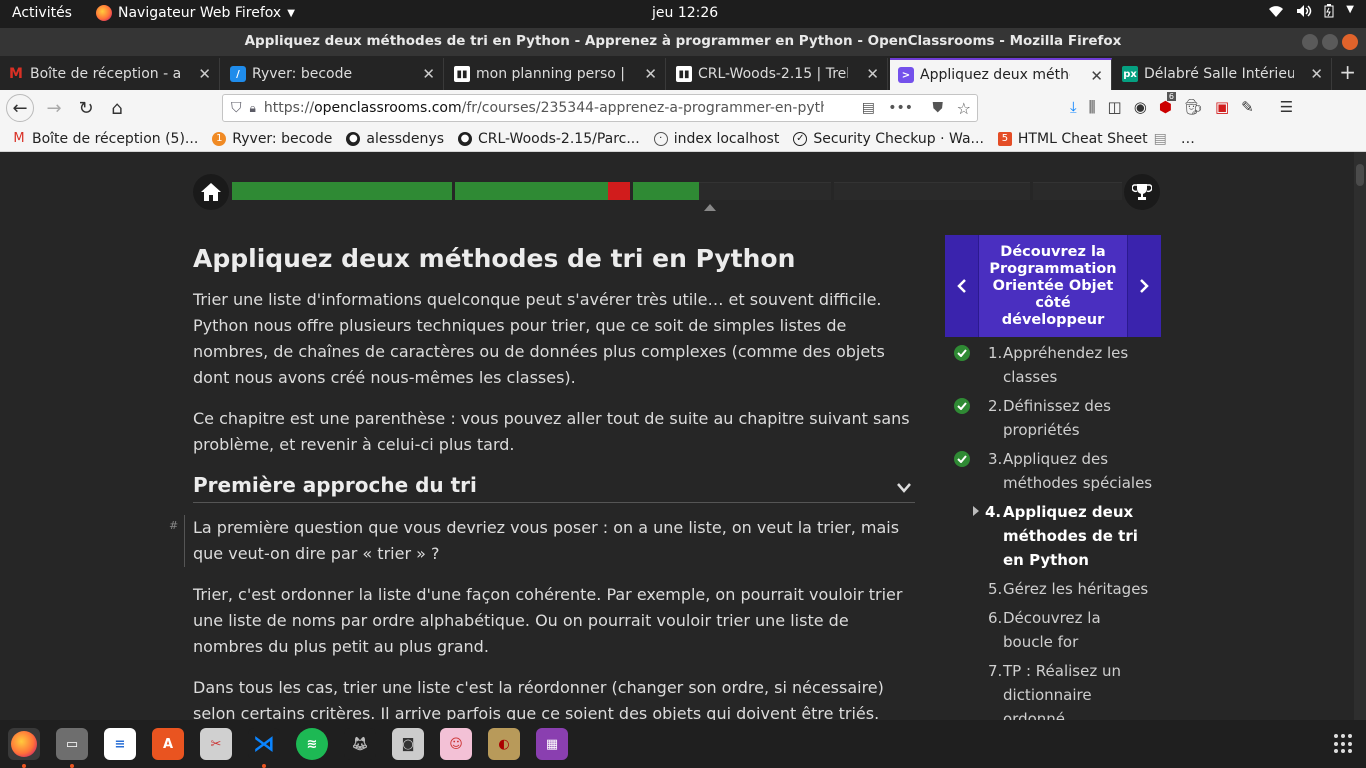 This screenshot has height=768, width=1366. I want to click on tab-ryver: / Ryver: becode ✕, so click(333, 74).